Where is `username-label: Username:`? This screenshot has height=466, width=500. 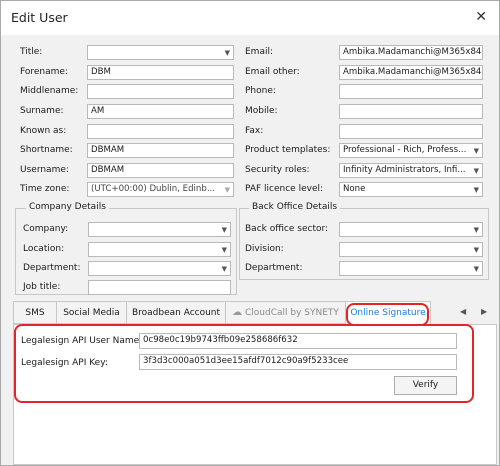 username-label: Username: is located at coordinates (44, 170).